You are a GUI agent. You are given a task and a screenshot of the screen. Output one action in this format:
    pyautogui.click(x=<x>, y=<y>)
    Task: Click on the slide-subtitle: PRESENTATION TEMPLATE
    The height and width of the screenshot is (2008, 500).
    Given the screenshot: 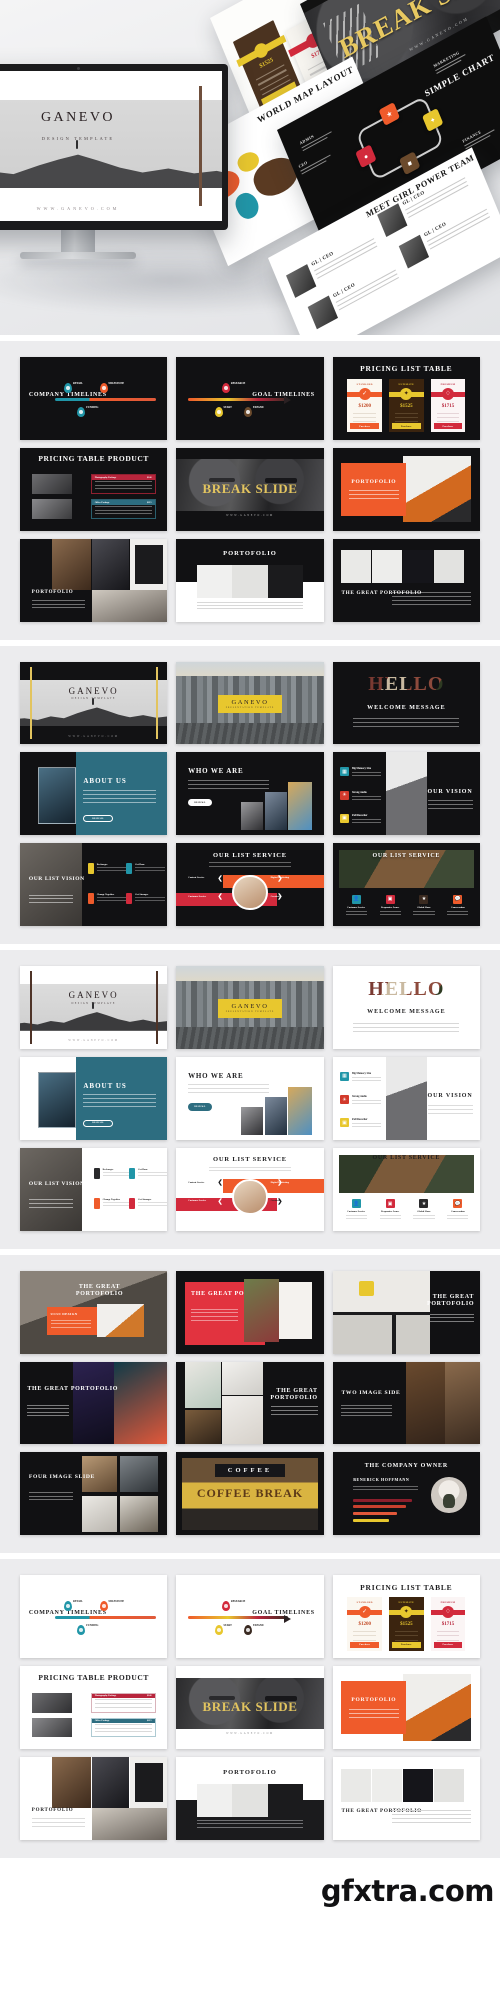 What is the action you would take?
    pyautogui.click(x=250, y=1012)
    